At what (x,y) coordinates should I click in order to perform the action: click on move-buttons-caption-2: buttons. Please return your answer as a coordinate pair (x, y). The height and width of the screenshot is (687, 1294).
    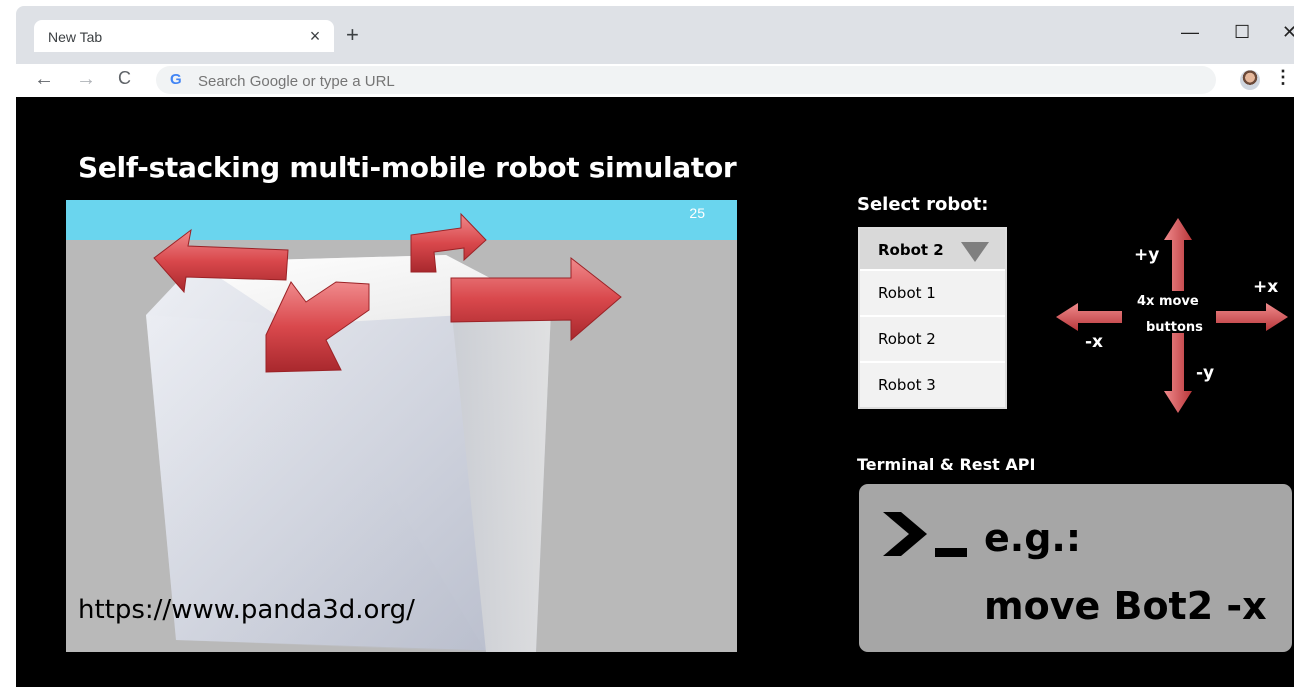
    Looking at the image, I should click on (1174, 327).